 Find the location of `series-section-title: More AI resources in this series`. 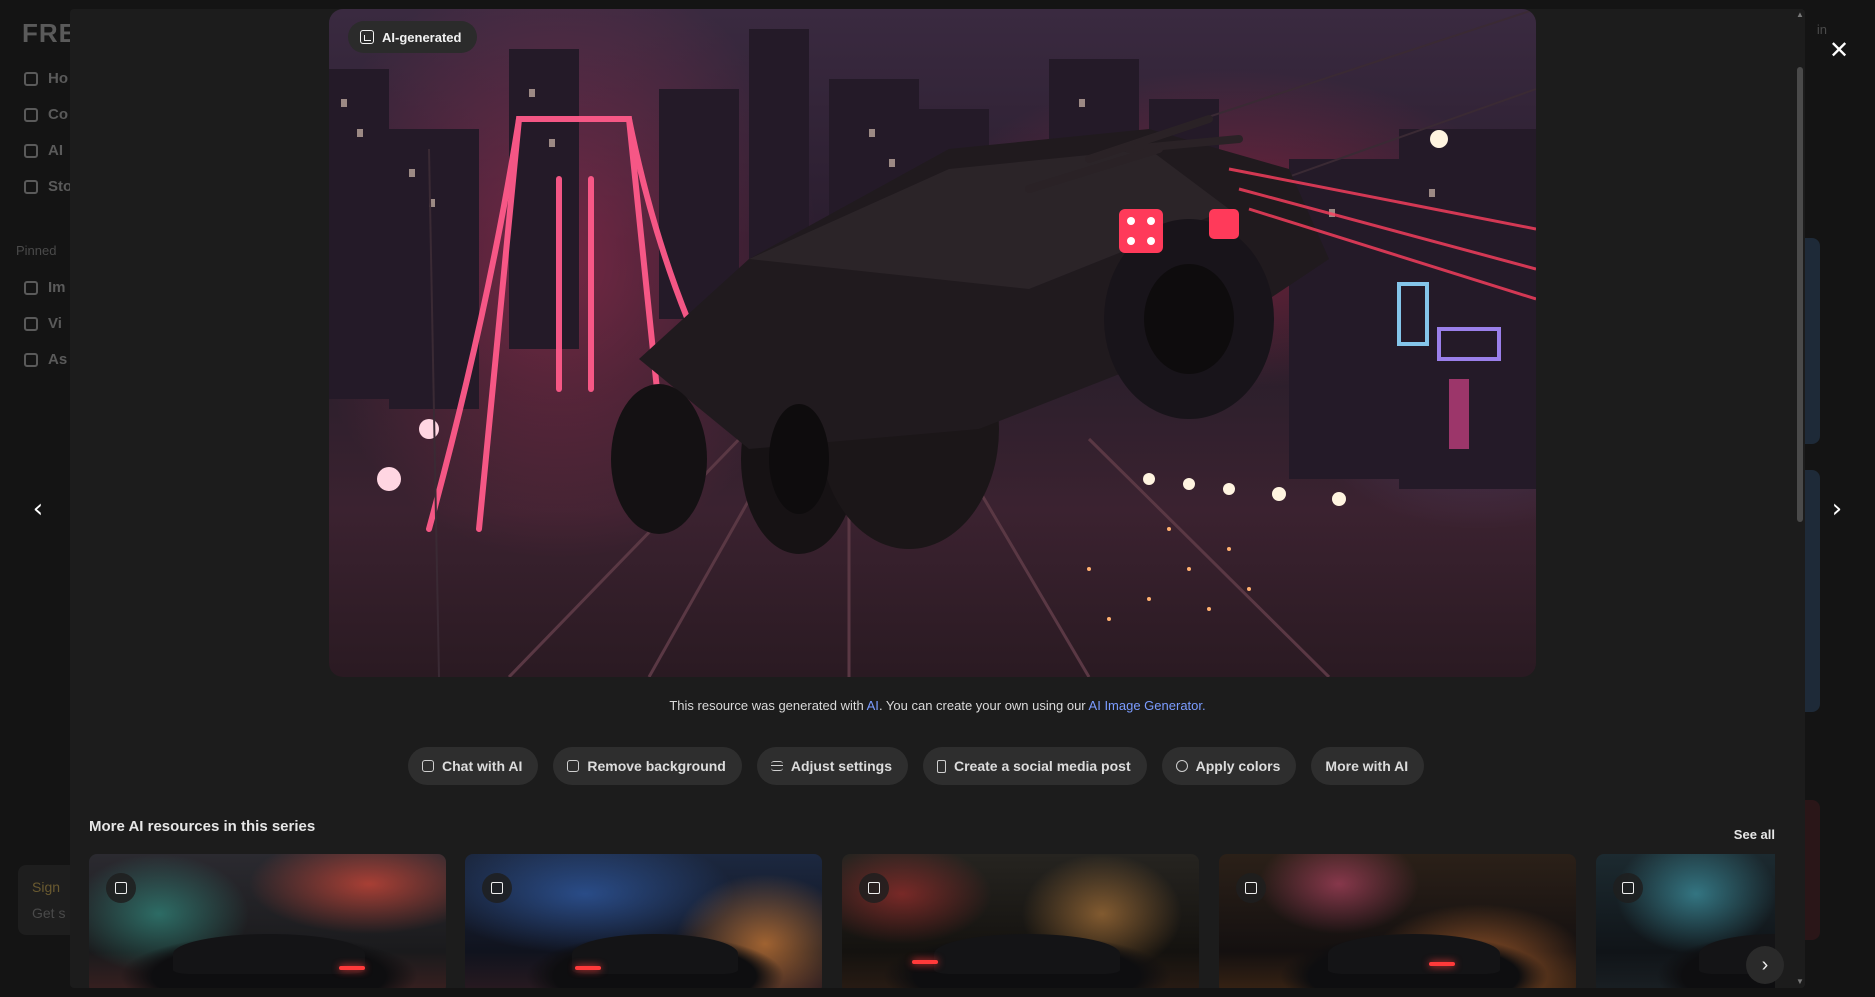

series-section-title: More AI resources in this series is located at coordinates (202, 826).